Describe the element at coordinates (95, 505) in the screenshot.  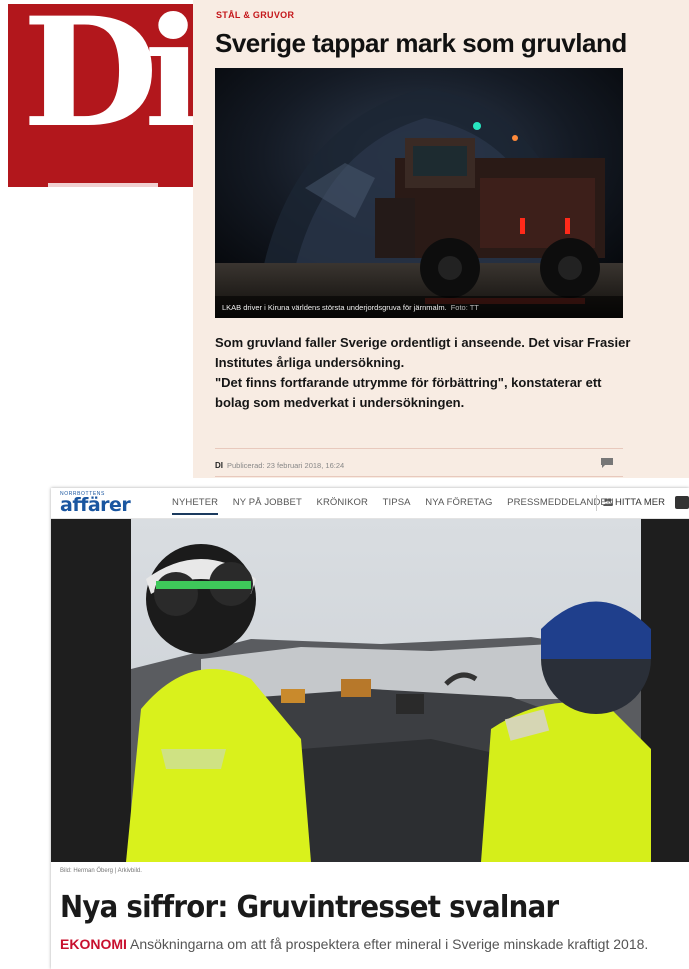
I see `site-logo: affärer` at that location.